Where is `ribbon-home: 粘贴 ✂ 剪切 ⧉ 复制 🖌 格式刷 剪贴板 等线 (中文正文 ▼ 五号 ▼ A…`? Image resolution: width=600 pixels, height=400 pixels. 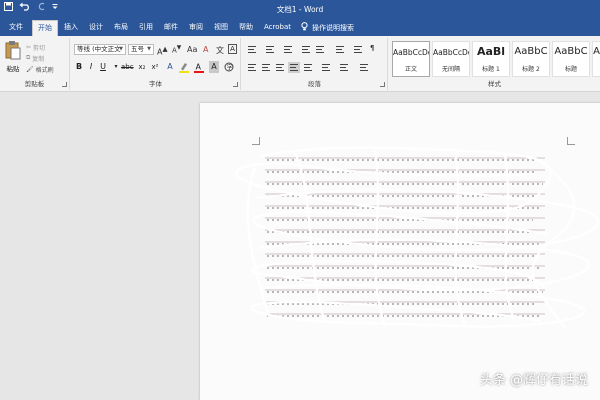 ribbon-home: 粘贴 ✂ 剪切 ⧉ 复制 🖌 格式刷 剪贴板 等线 (中文正文 ▼ 五号 ▼ A… is located at coordinates (300, 64).